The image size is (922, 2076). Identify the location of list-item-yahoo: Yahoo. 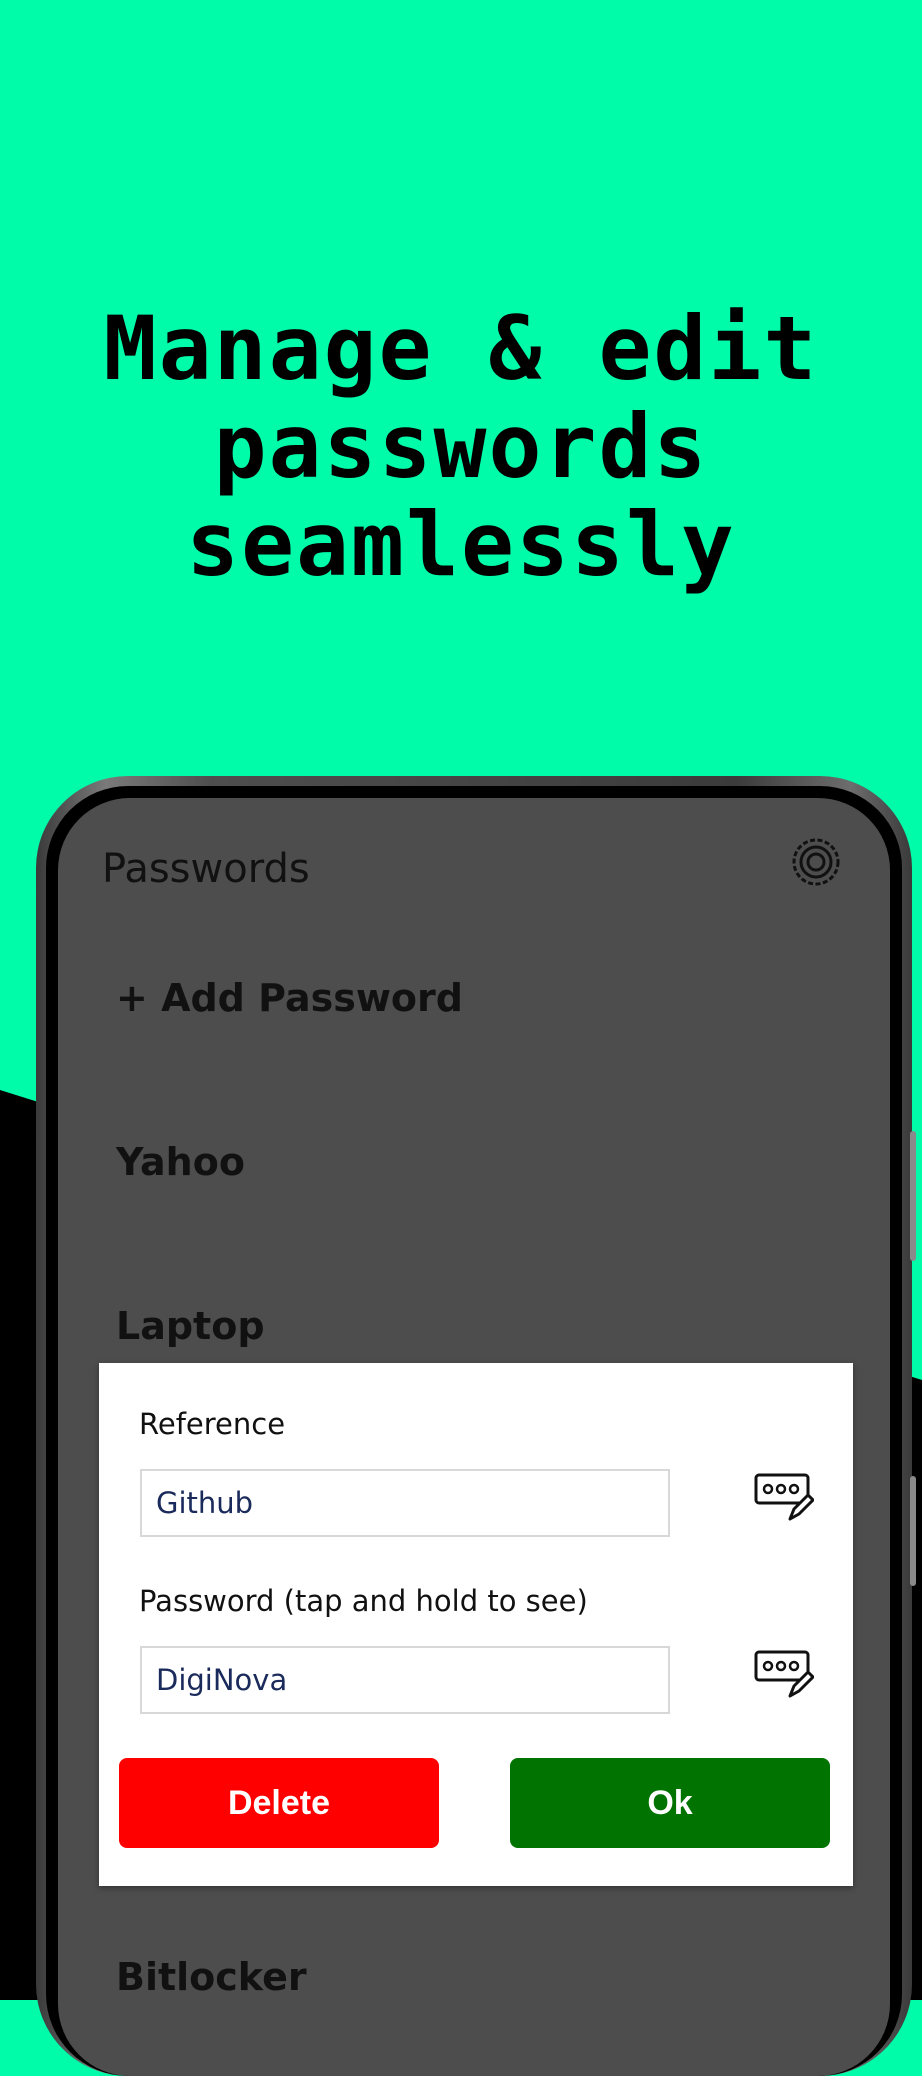
(180, 1162).